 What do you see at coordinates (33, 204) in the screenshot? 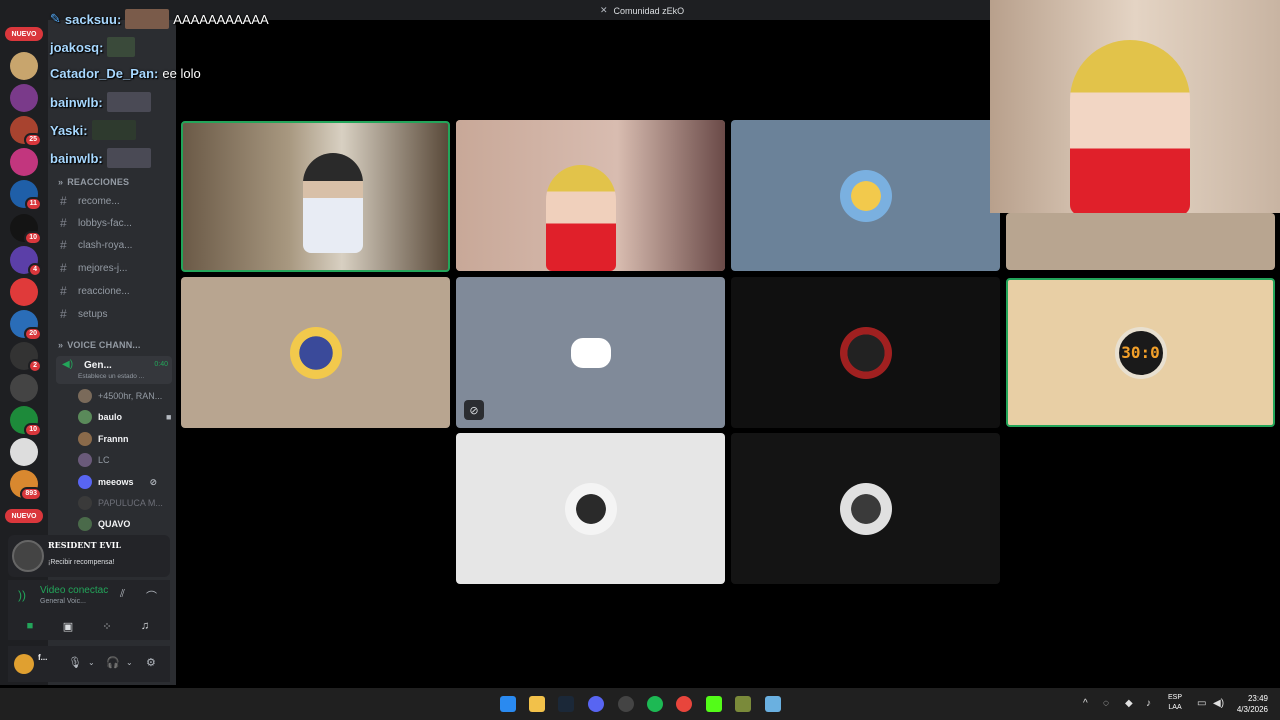
I see `notification-badge: 11` at bounding box center [33, 204].